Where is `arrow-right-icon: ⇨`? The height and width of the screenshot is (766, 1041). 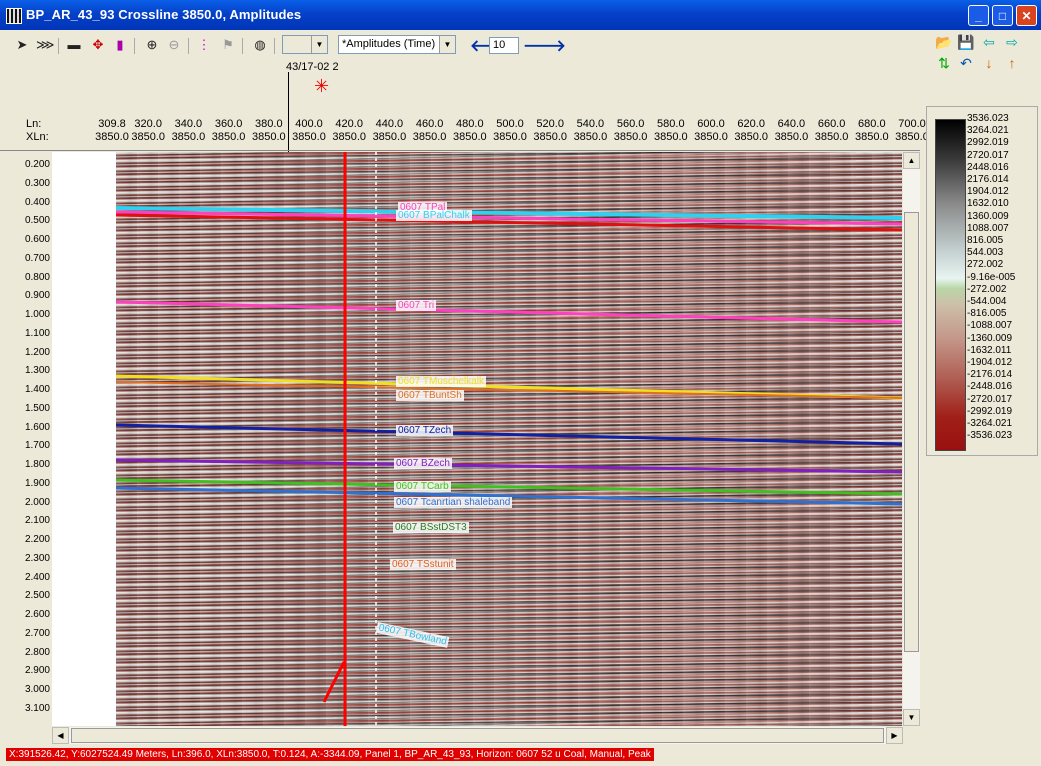
arrow-right-icon: ⇨ is located at coordinates (1012, 42).